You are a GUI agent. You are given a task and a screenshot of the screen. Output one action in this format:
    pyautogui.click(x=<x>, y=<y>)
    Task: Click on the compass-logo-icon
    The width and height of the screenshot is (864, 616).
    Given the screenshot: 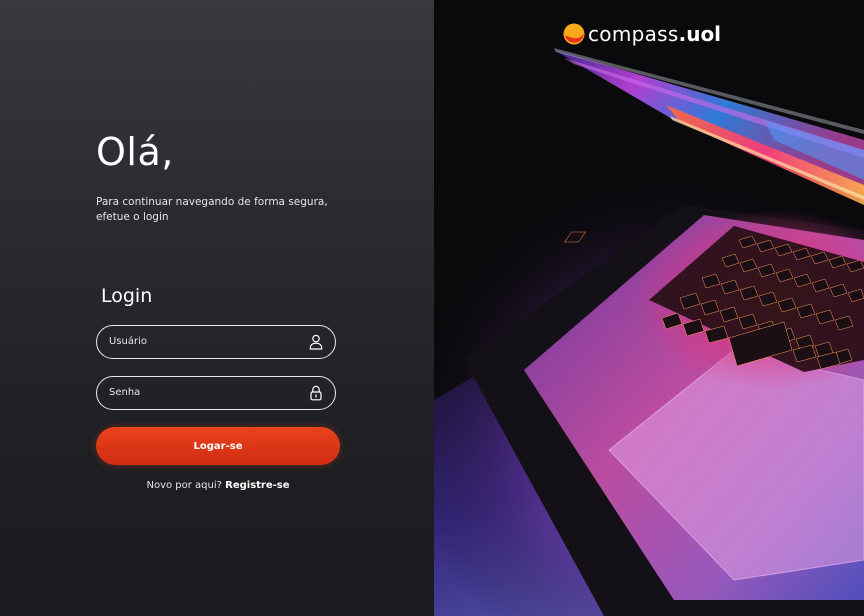 What is the action you would take?
    pyautogui.click(x=574, y=34)
    